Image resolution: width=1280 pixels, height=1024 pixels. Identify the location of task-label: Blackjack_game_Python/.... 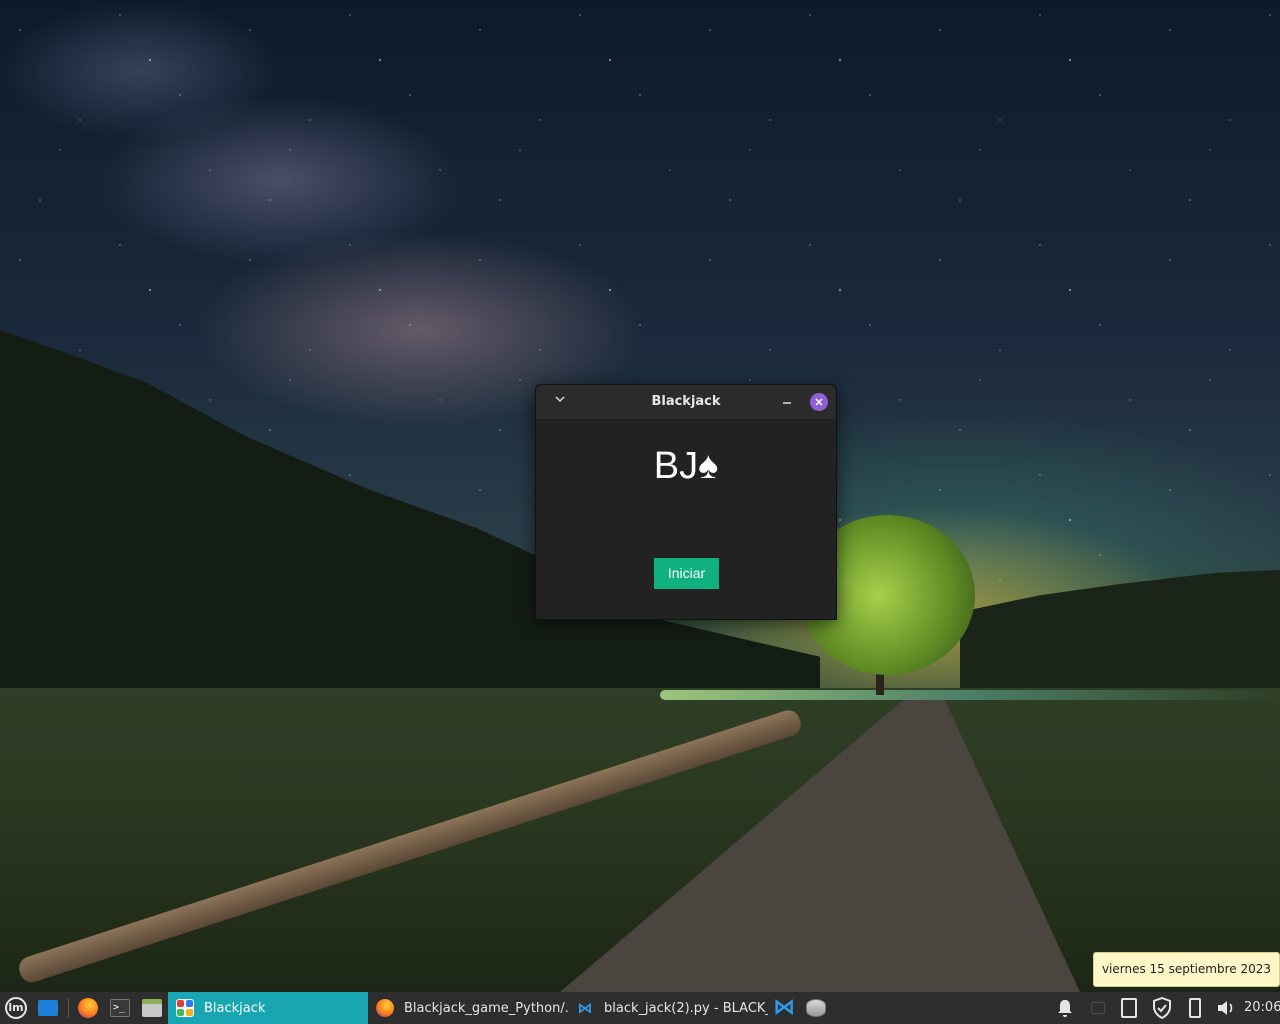
(486, 1008).